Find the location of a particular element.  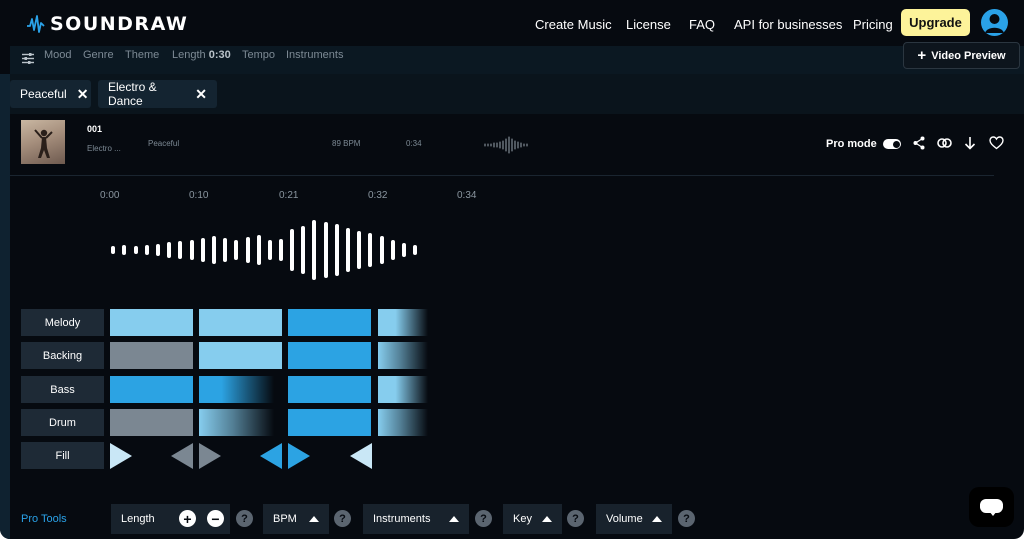

track-label-backing: Backing is located at coordinates (62, 355).